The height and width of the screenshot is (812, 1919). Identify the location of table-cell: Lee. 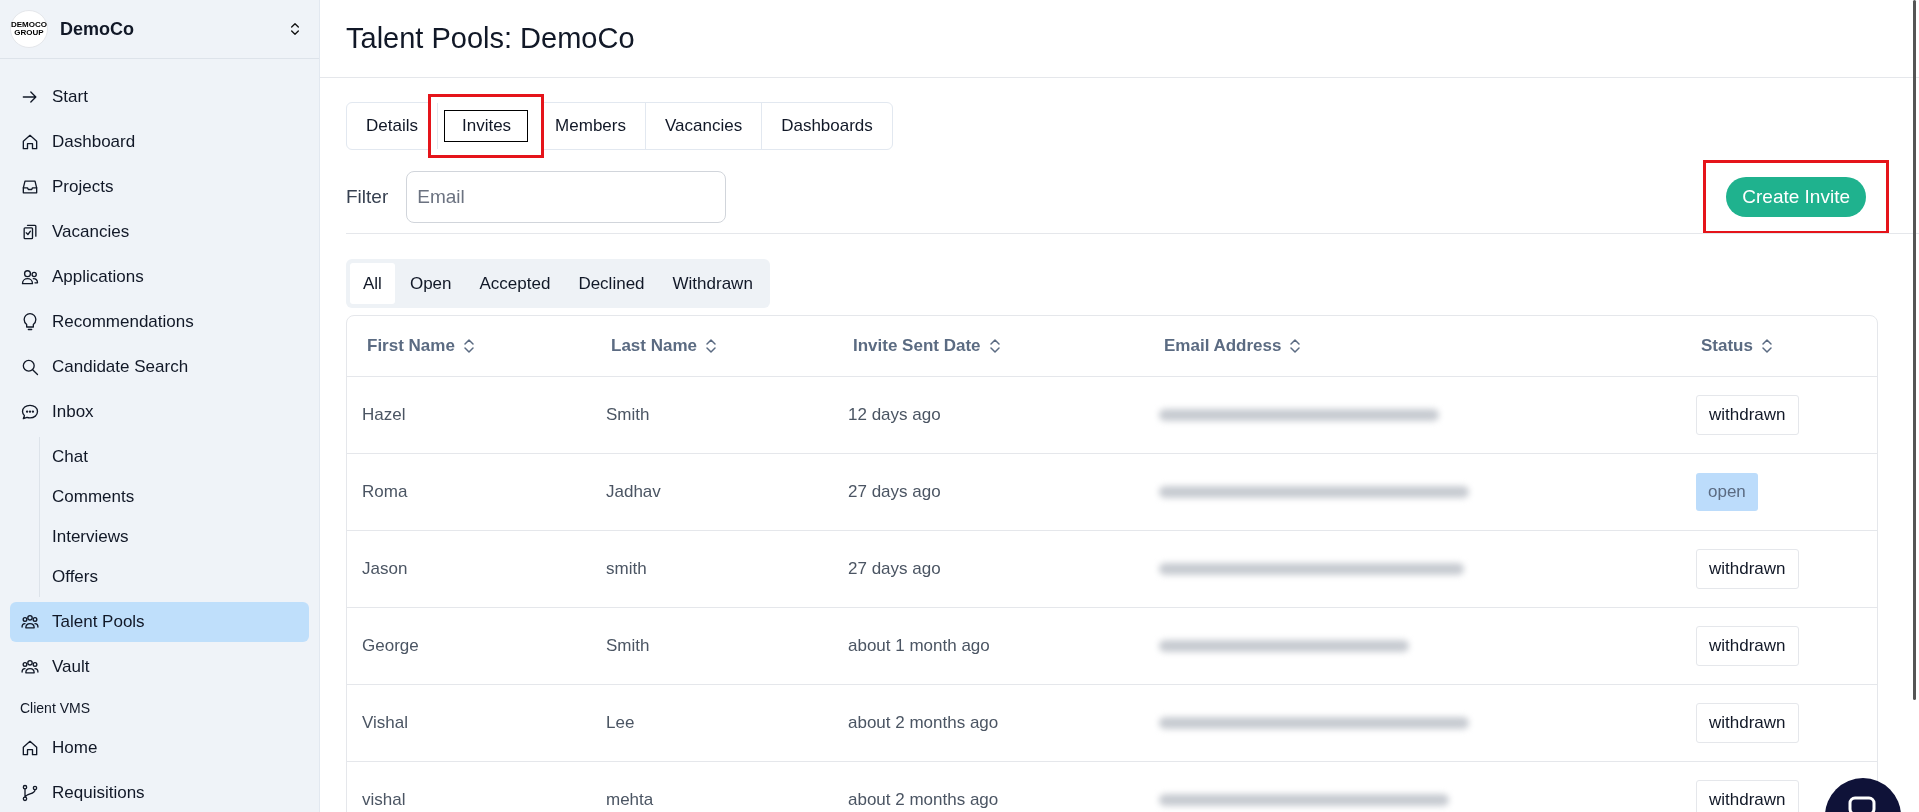
(620, 723).